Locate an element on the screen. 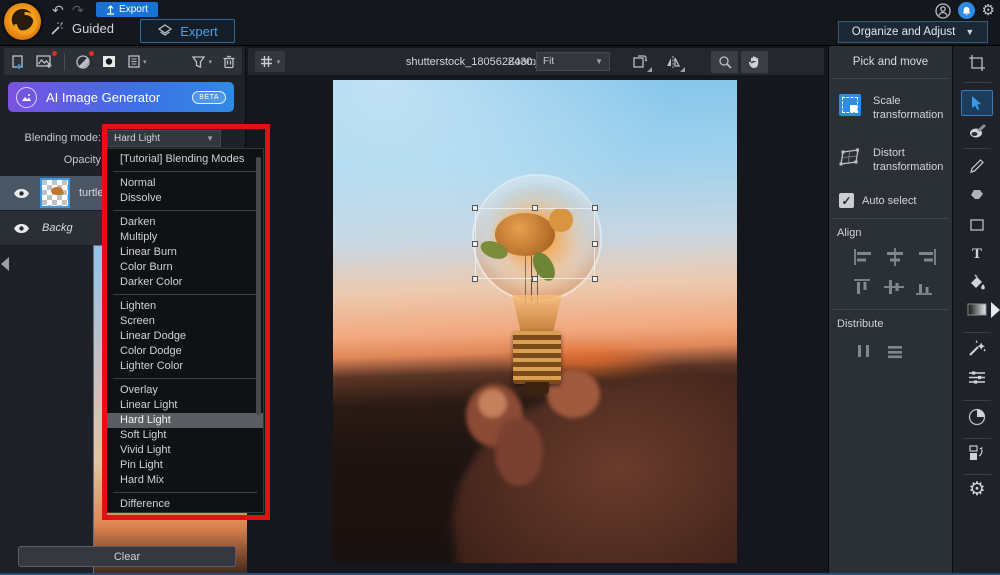 The height and width of the screenshot is (575, 1000). layer-thumbnail is located at coordinates (55, 193).